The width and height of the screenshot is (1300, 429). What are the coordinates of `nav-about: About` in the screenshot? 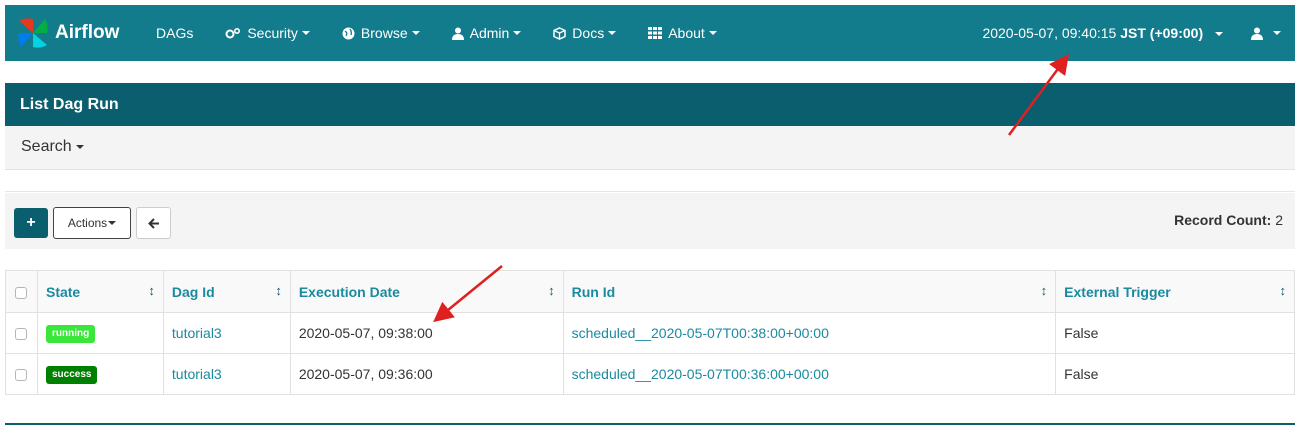 It's located at (682, 33).